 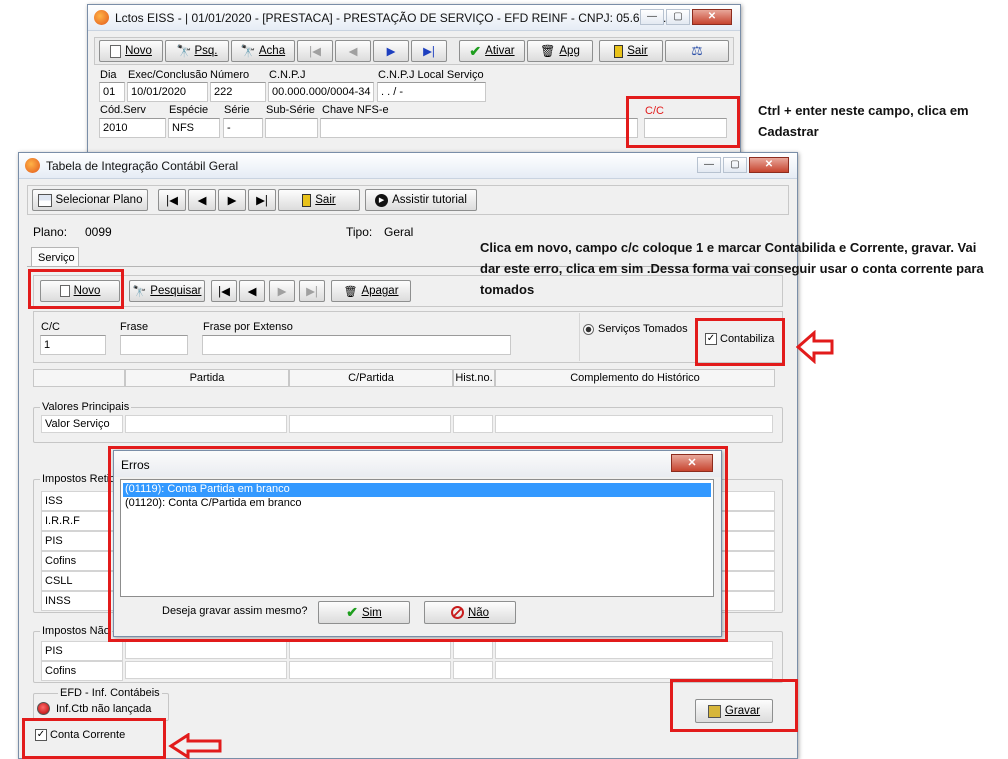 What do you see at coordinates (399, 232) in the screenshot?
I see `tipo-value: Geral` at bounding box center [399, 232].